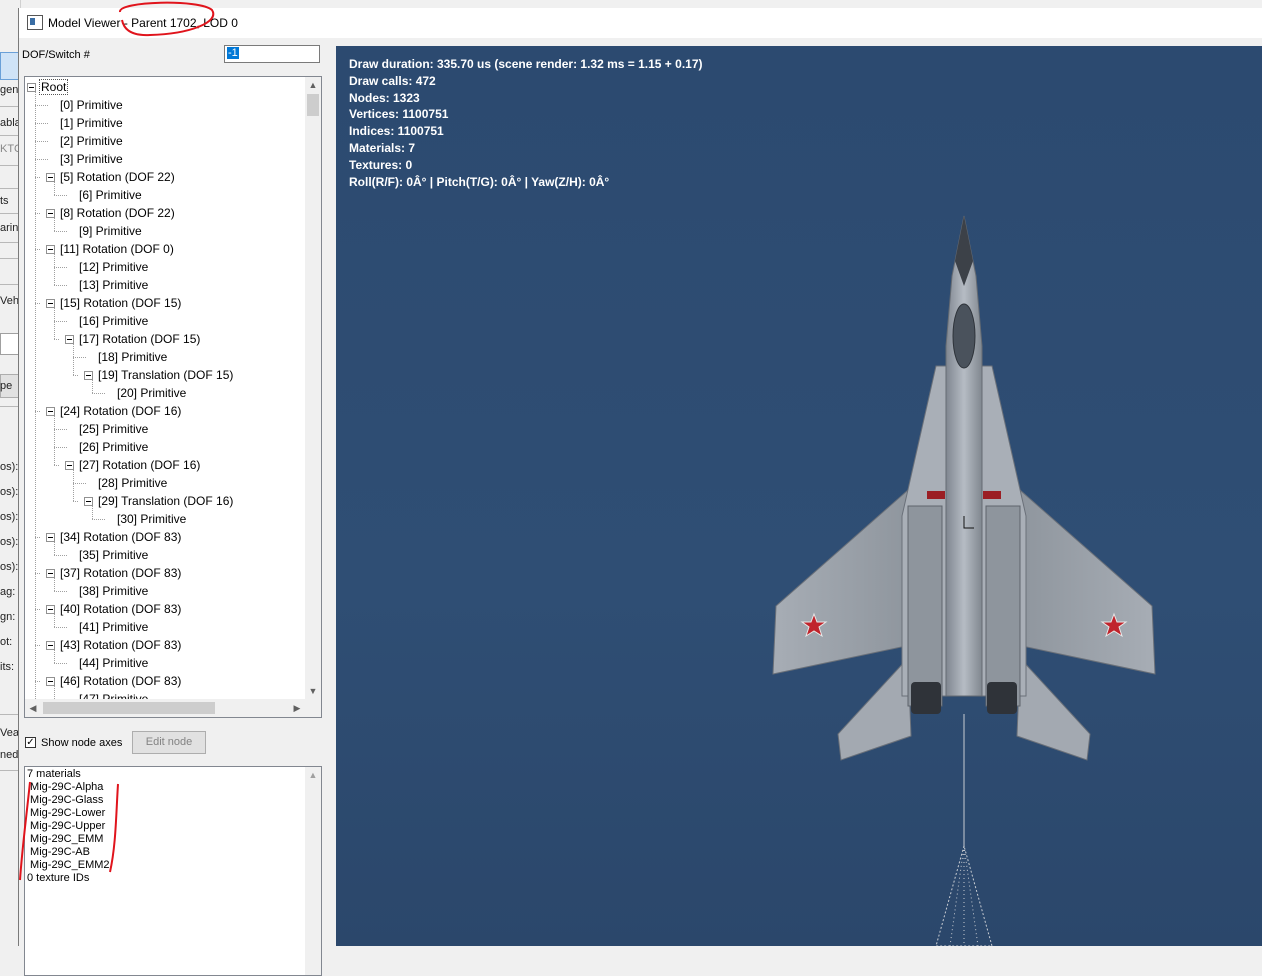  Describe the element at coordinates (110, 231) in the screenshot. I see `tree-node: [9] Primitive` at that location.